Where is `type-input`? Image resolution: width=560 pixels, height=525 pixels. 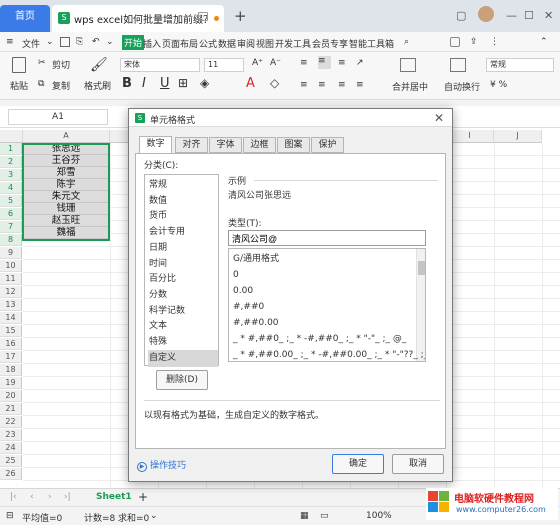 type-input is located at coordinates (327, 238).